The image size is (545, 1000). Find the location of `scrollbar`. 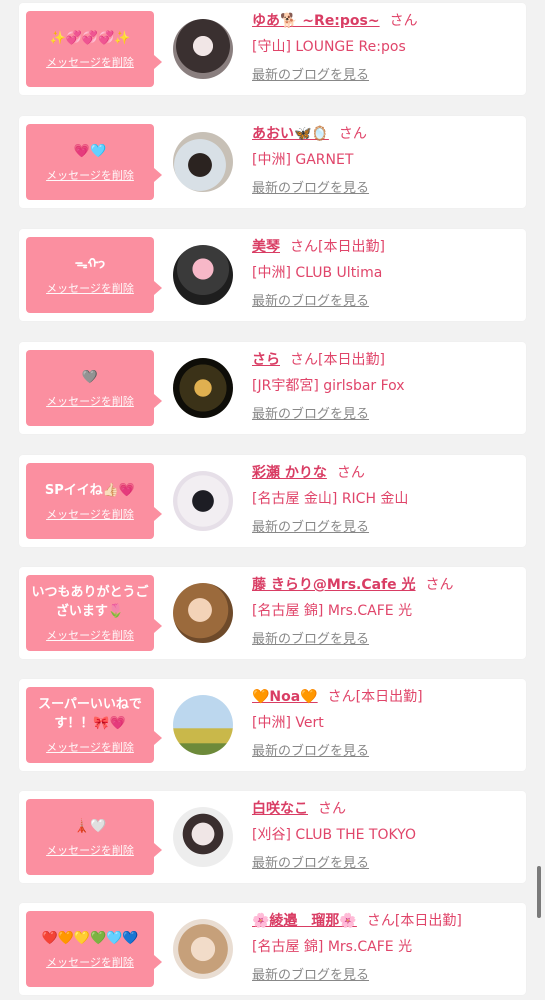

scrollbar is located at coordinates (539, 892).